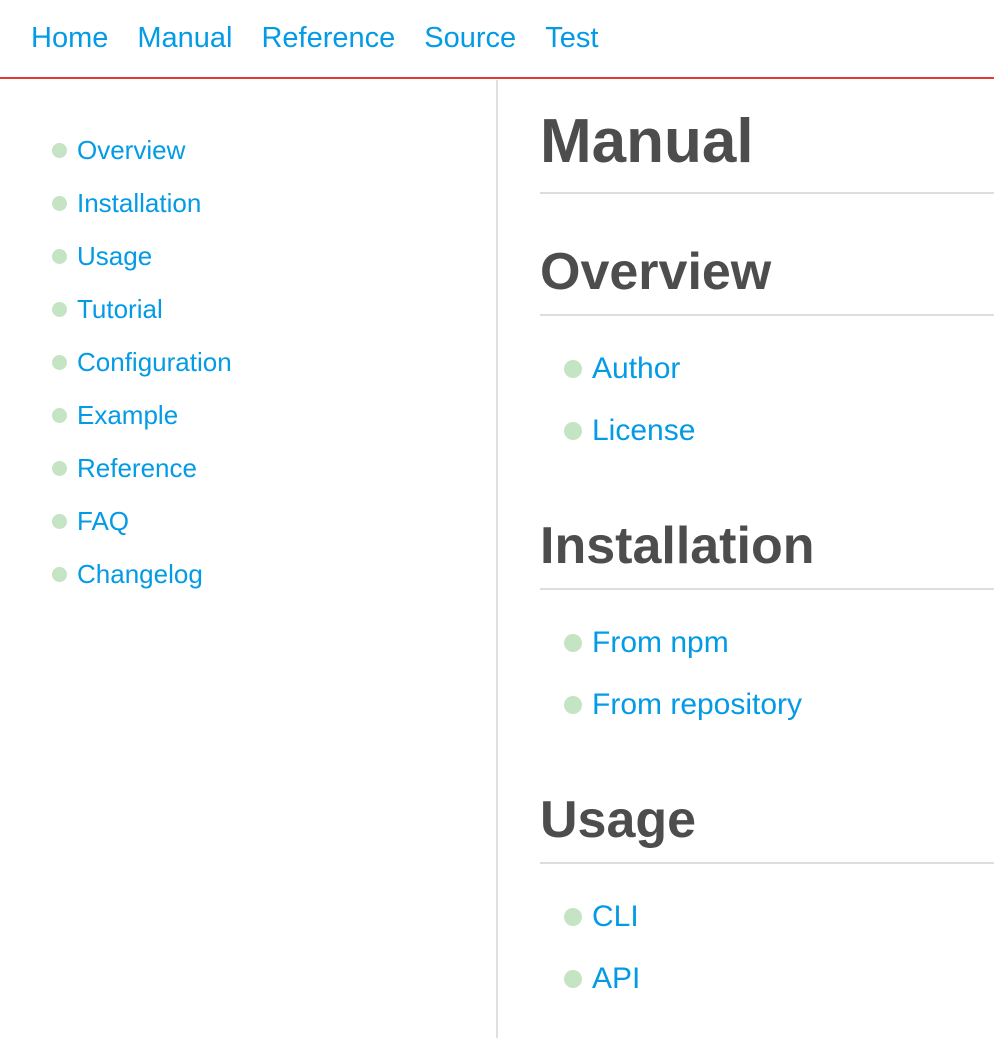  What do you see at coordinates (779, 917) in the screenshot?
I see `list-item: CLI` at bounding box center [779, 917].